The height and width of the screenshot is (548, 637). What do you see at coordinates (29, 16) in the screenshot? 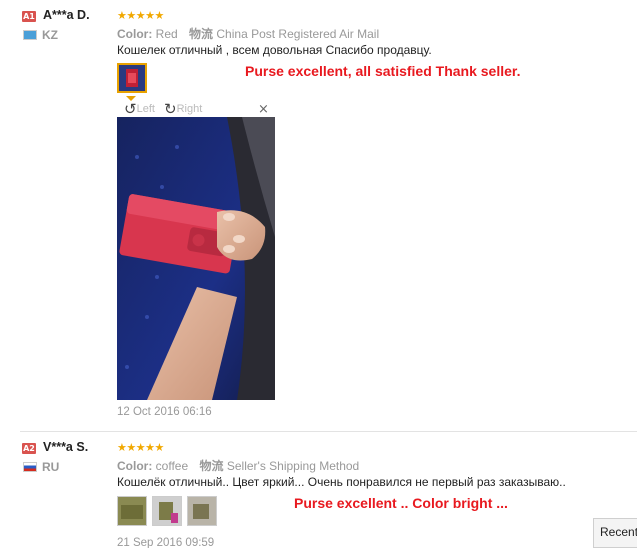
I see `buyer-level-badge: A1` at bounding box center [29, 16].